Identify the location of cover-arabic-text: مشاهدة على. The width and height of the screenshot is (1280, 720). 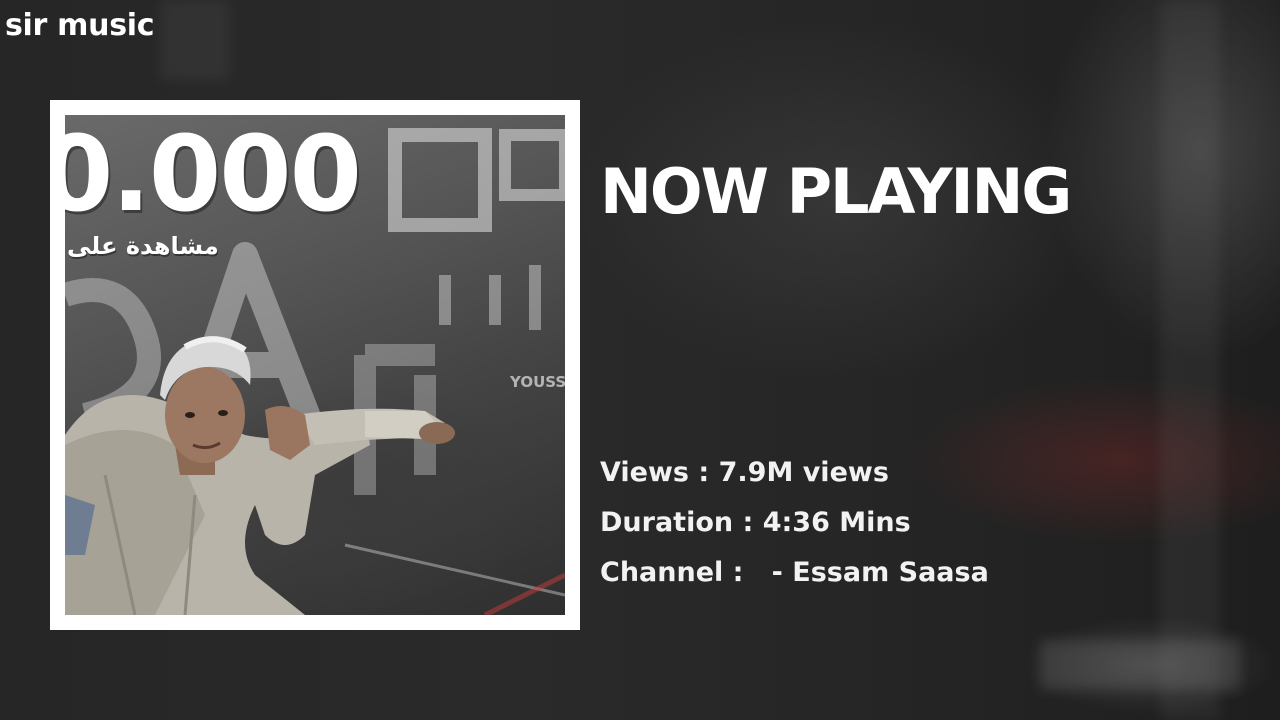
(143, 246).